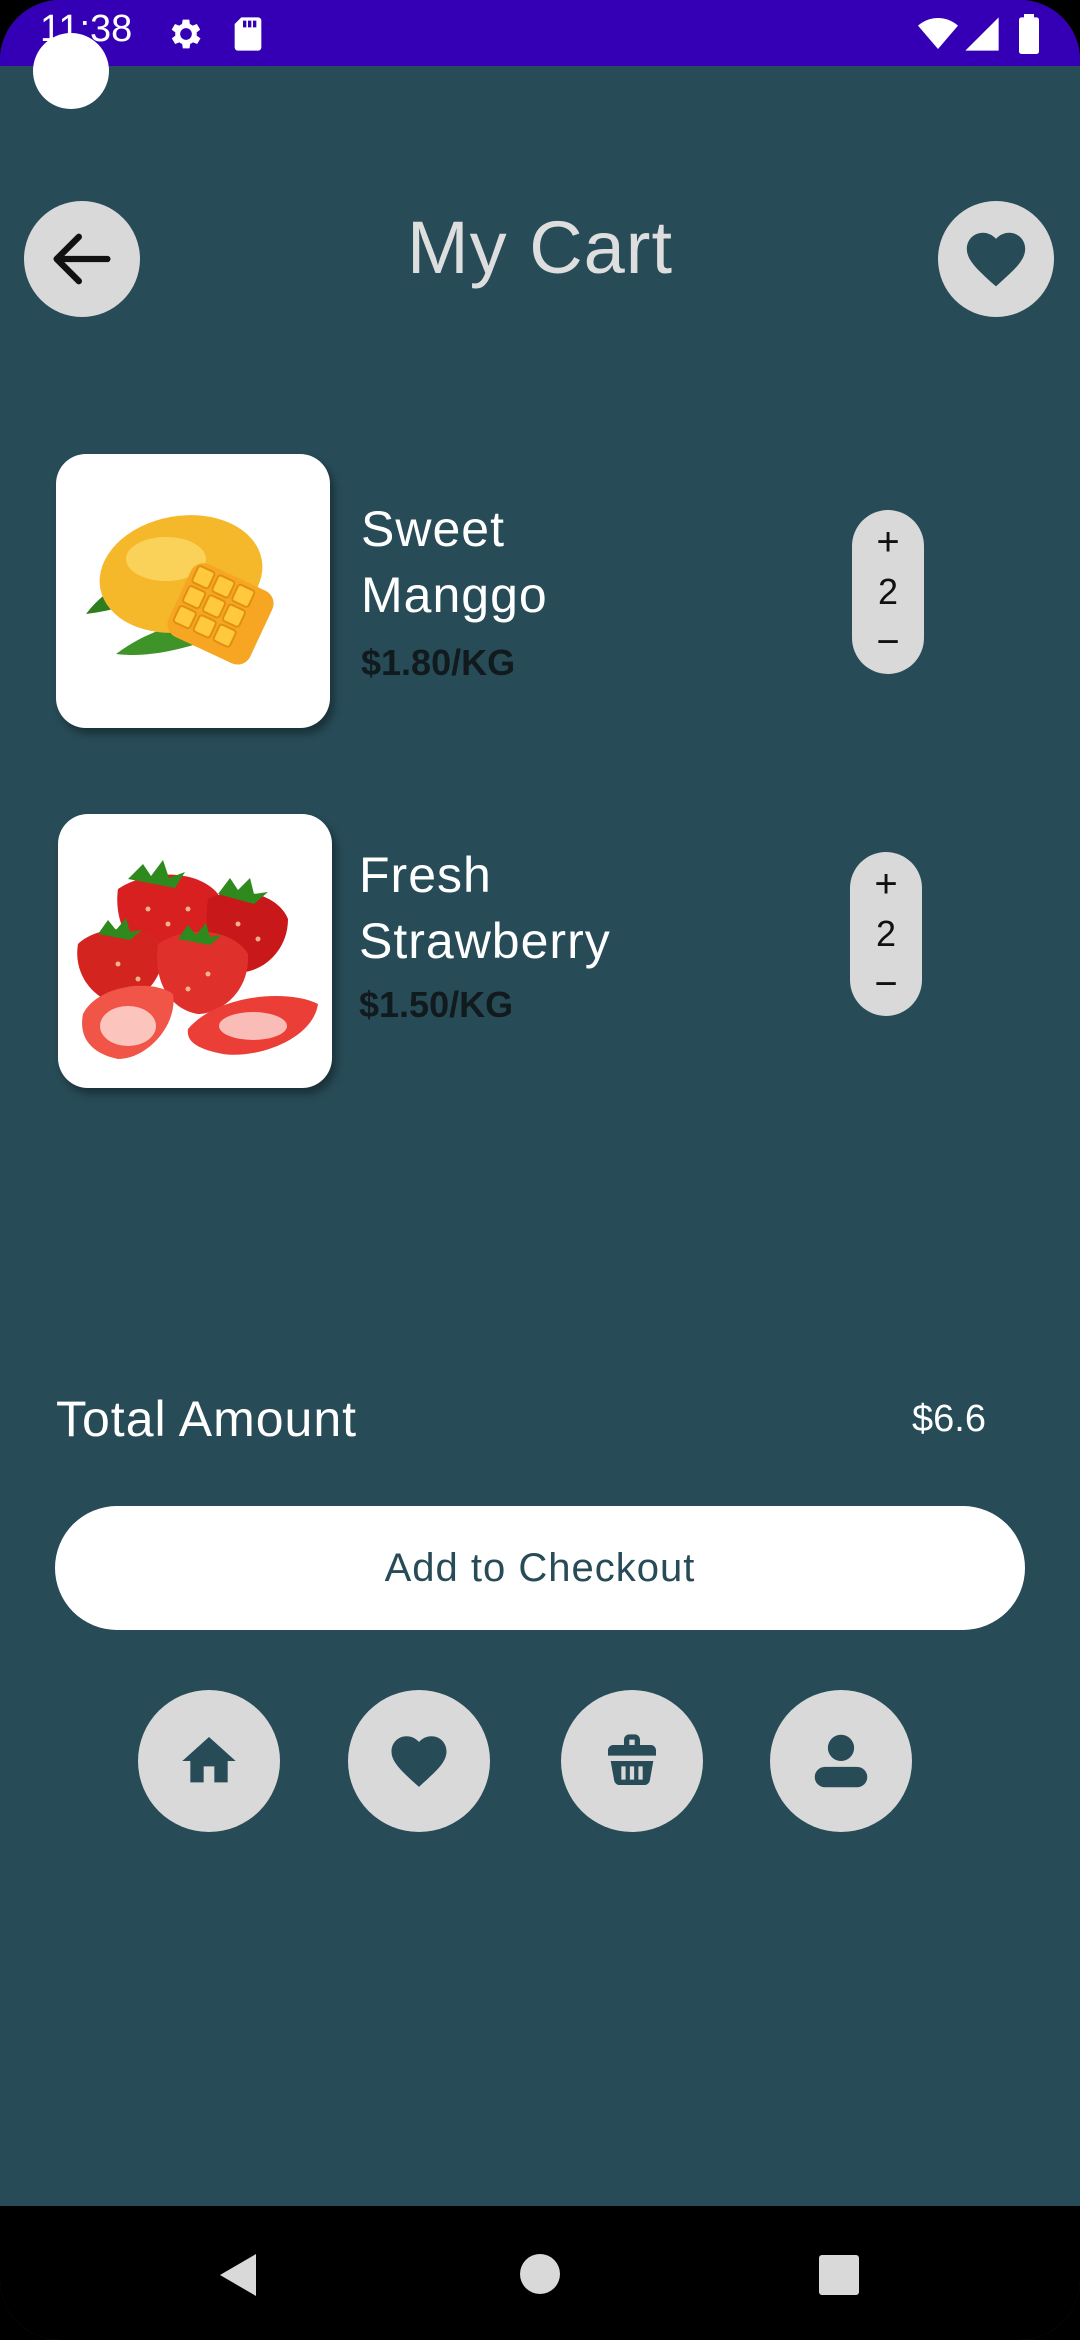 The image size is (1080, 2340). I want to click on product-price-mango: $1.80/KG, so click(438, 662).